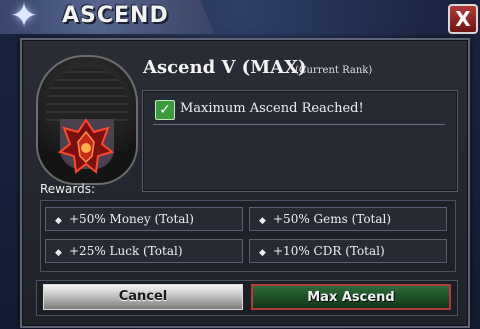  I want to click on rank-title: Ascend V (MAX), so click(225, 67).